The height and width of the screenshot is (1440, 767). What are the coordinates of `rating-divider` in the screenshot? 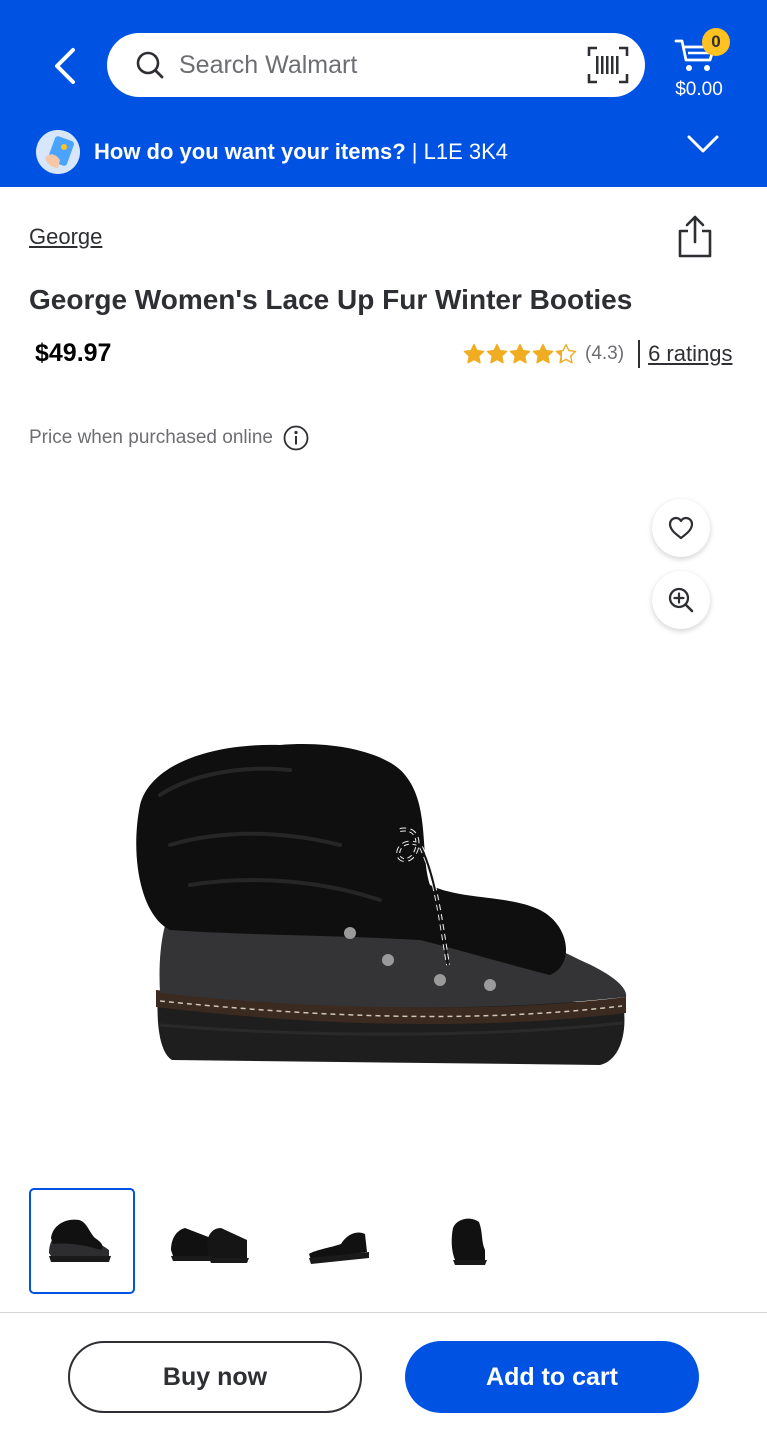 It's located at (639, 354).